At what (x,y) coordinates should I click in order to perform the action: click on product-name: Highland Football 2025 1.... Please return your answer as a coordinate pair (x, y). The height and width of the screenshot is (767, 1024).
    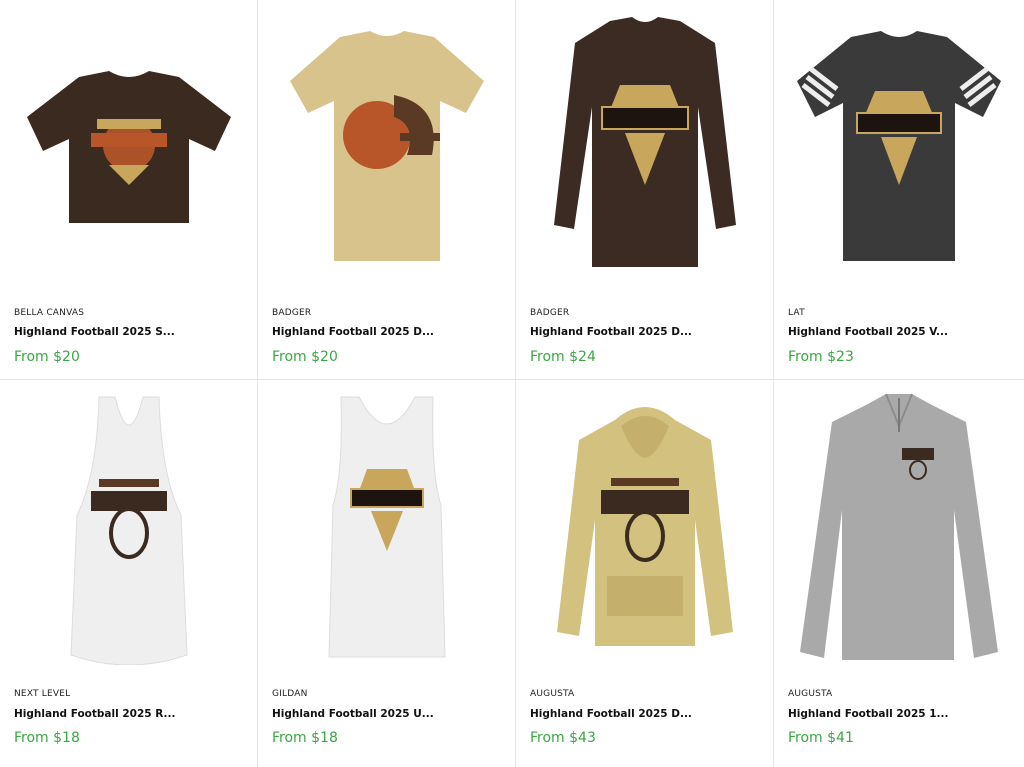
    Looking at the image, I should click on (868, 714).